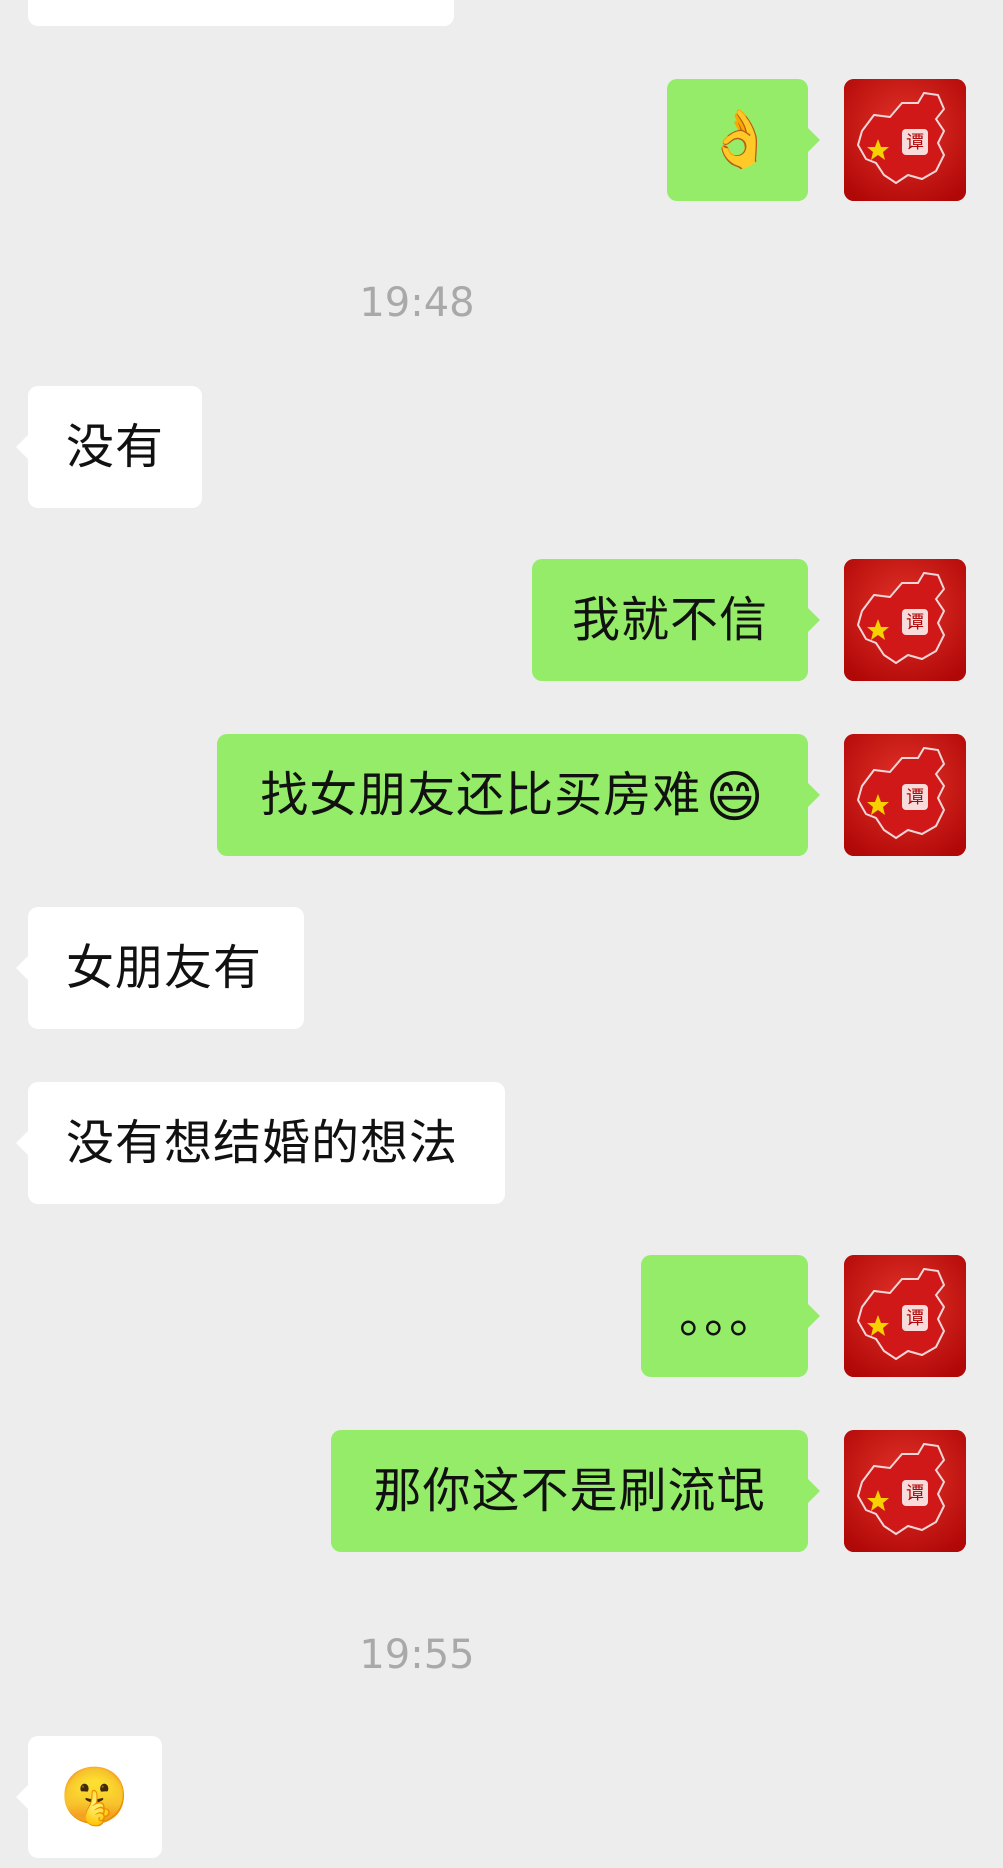 The height and width of the screenshot is (1868, 1003). Describe the element at coordinates (730, 1316) in the screenshot. I see `outgoing-message: 。。。` at that location.